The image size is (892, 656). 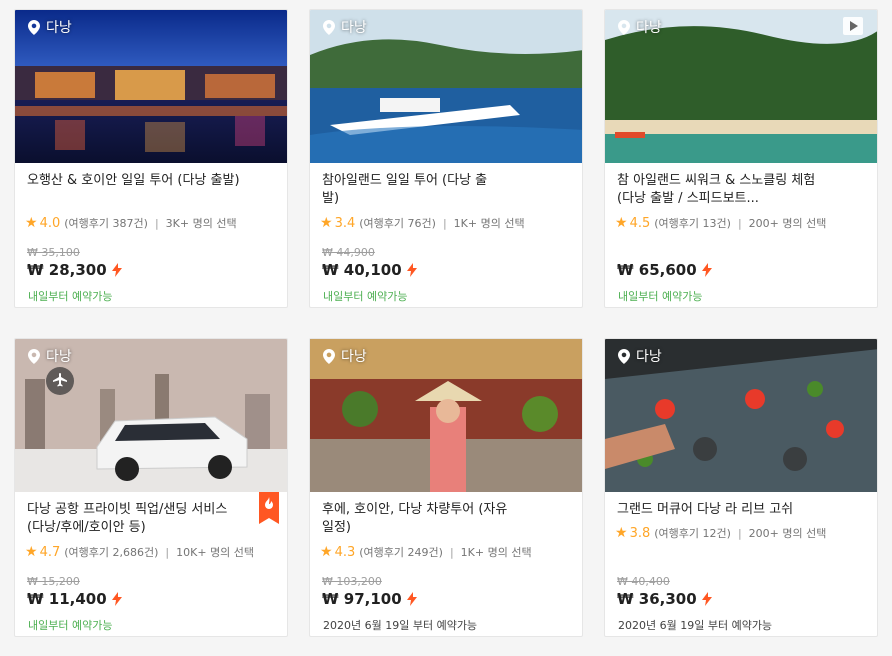 What do you see at coordinates (269, 503) in the screenshot?
I see `flame-icon` at bounding box center [269, 503].